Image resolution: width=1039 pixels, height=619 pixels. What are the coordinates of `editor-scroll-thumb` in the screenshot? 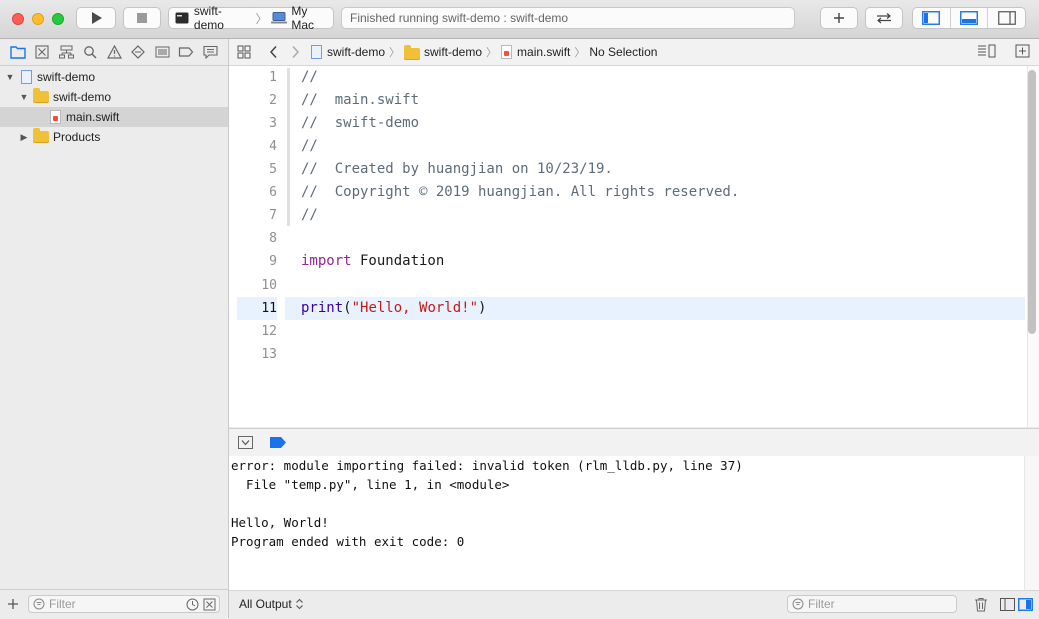 It's located at (1032, 202).